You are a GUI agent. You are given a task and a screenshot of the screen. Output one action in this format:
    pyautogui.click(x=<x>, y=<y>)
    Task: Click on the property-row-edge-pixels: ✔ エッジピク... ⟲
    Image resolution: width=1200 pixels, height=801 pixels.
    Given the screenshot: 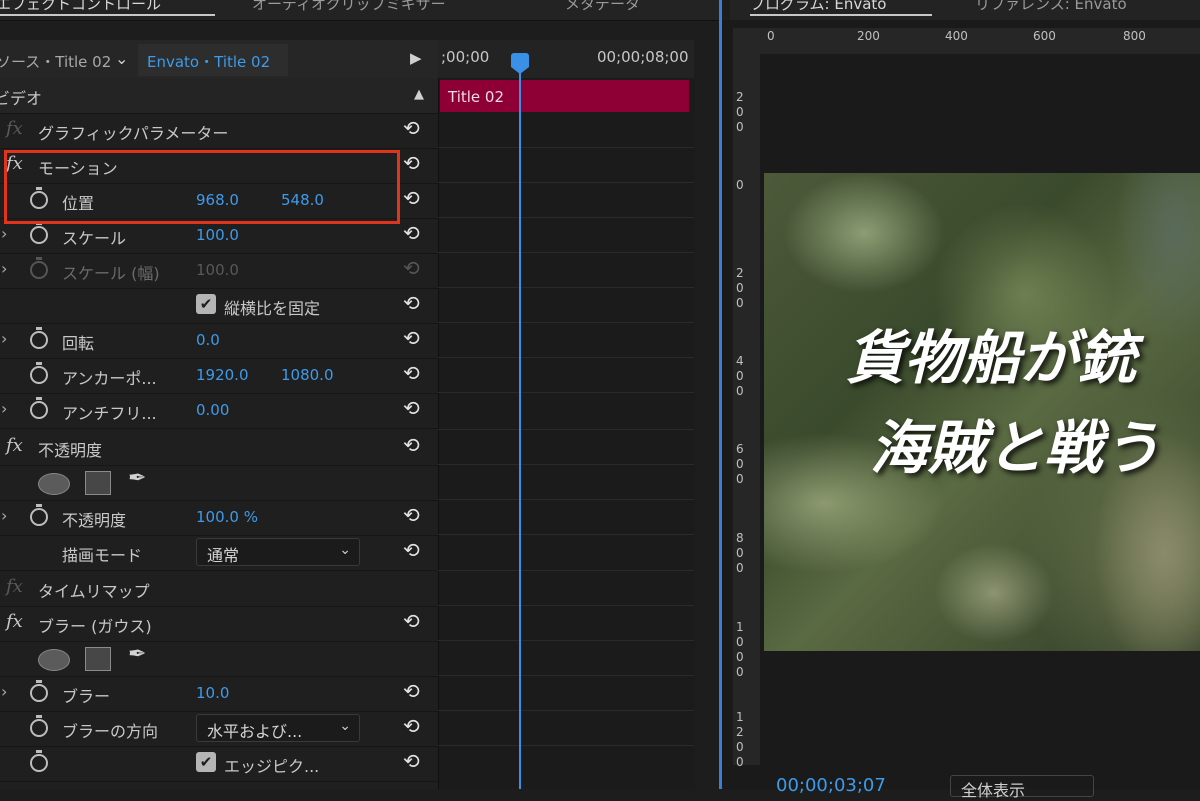 What is the action you would take?
    pyautogui.click(x=219, y=764)
    